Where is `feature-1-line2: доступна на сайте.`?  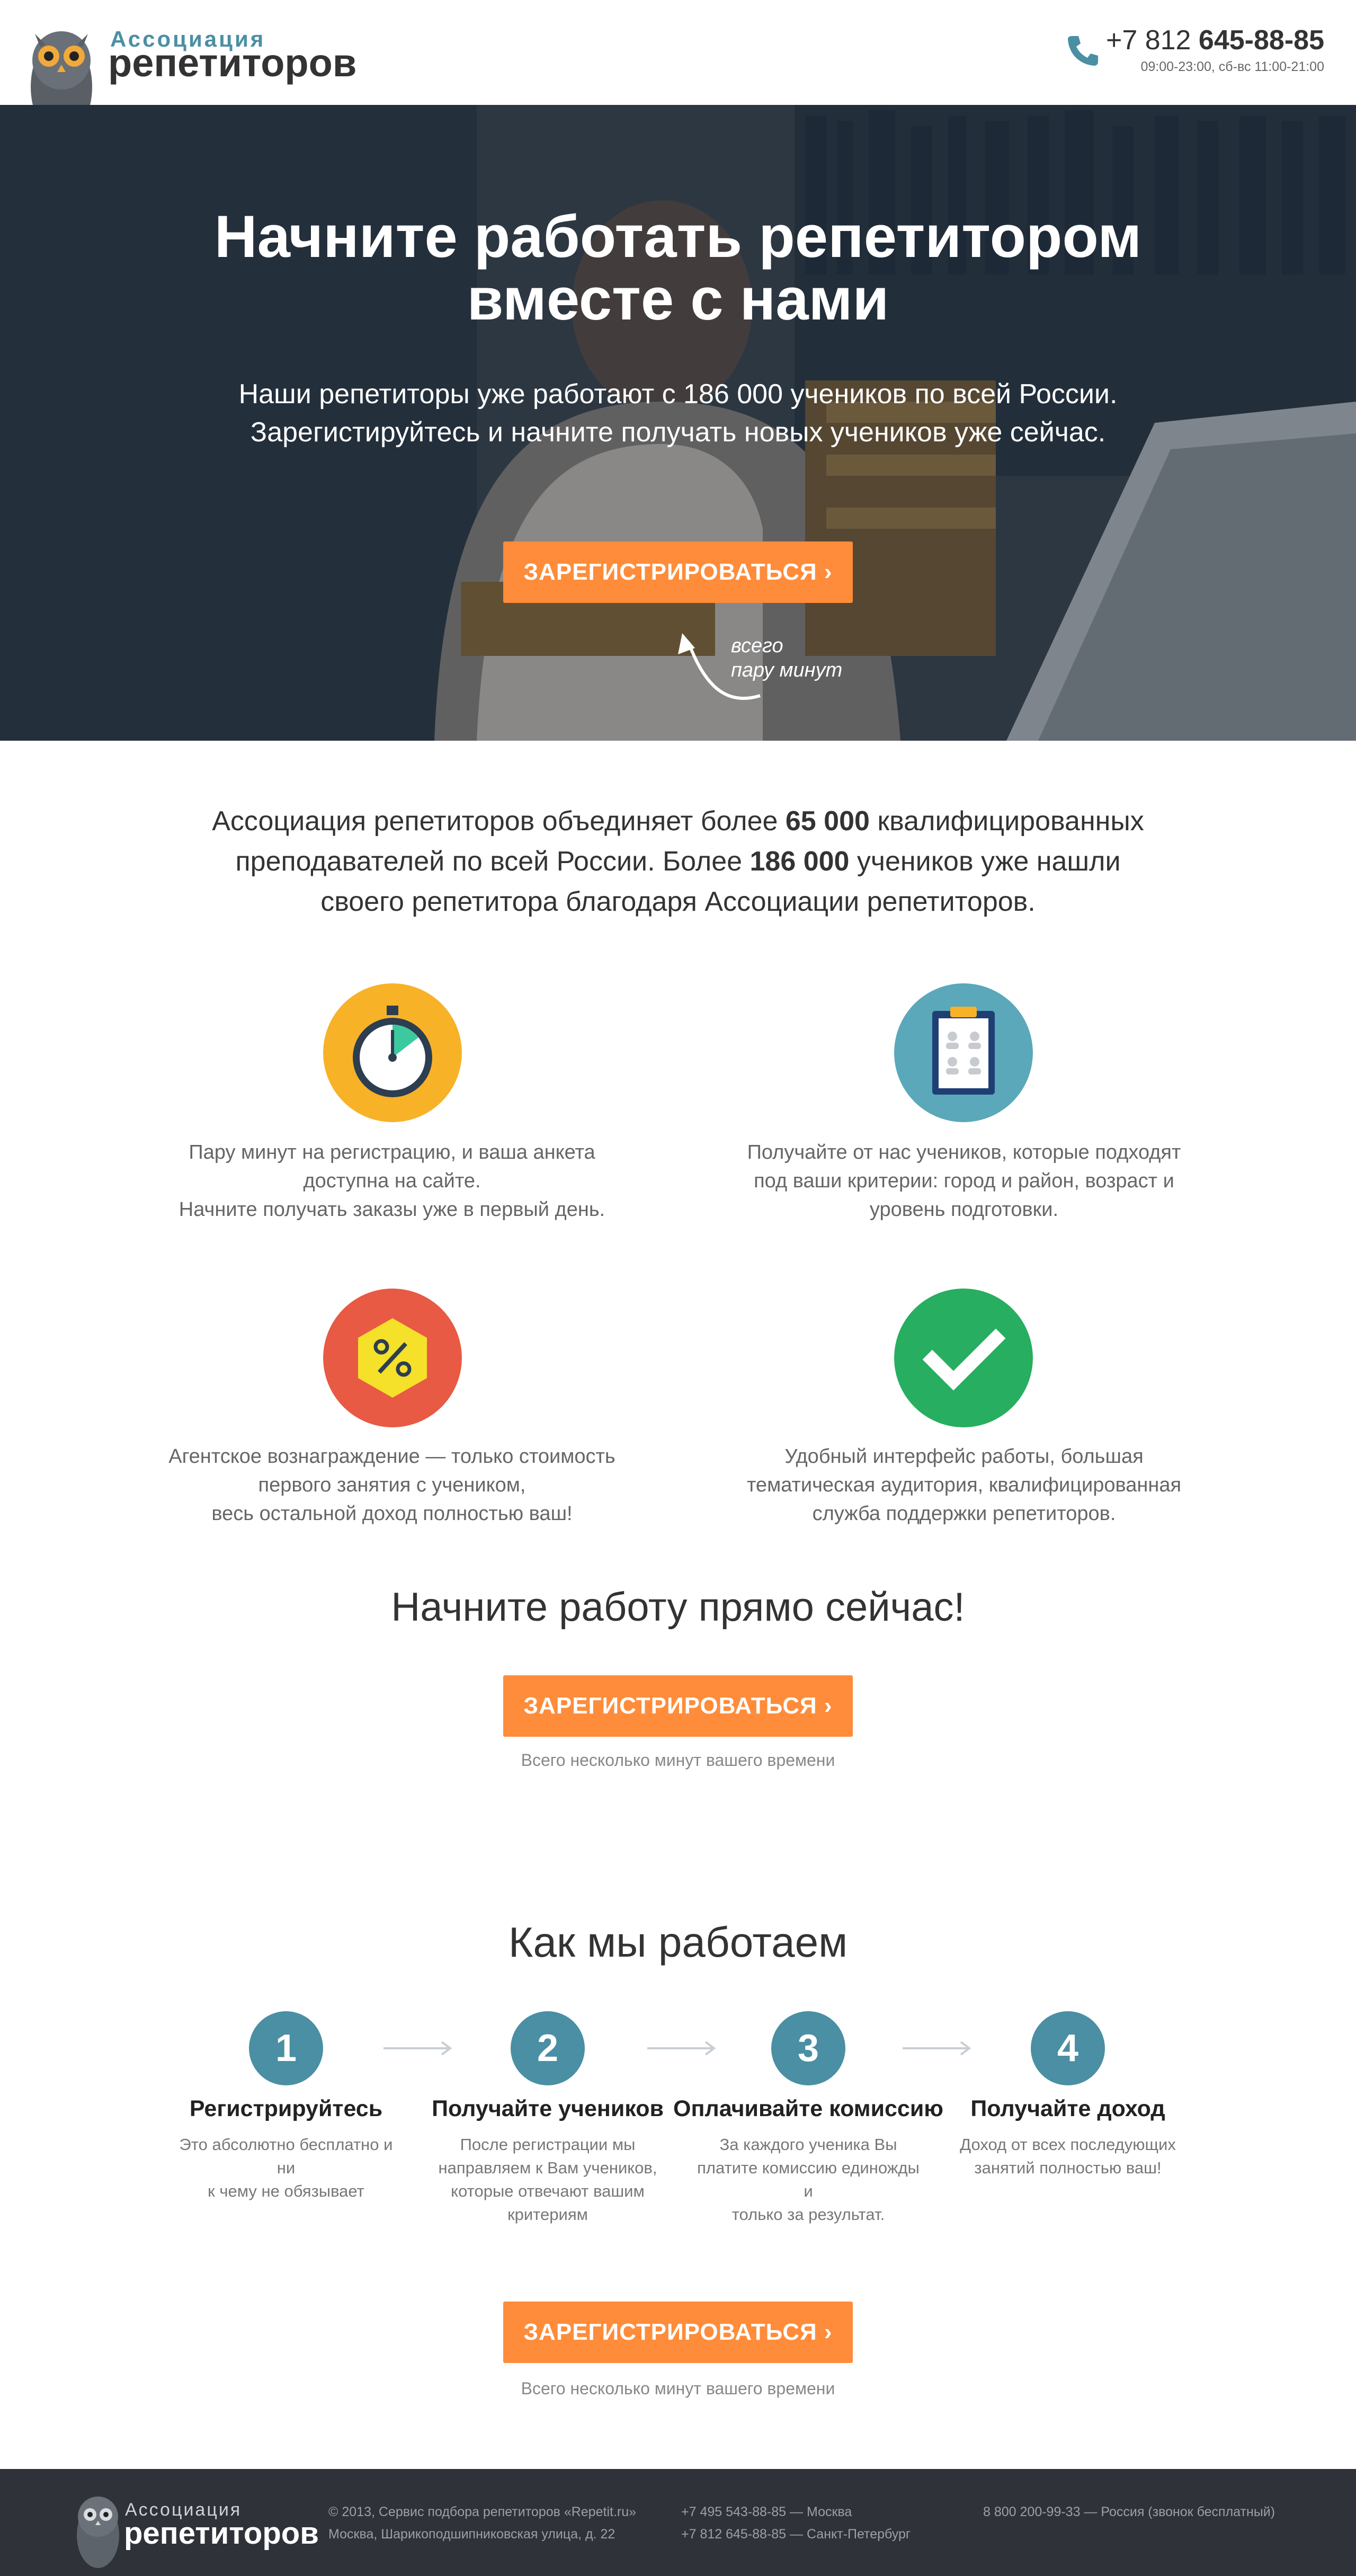 feature-1-line2: доступна на сайте. is located at coordinates (392, 1181).